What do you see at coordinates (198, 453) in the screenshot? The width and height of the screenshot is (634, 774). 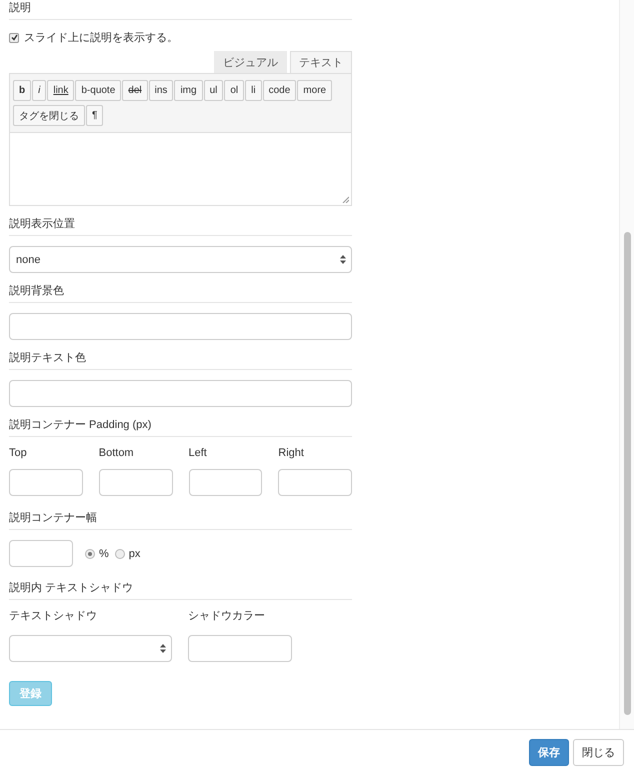 I see `field-label: Left` at bounding box center [198, 453].